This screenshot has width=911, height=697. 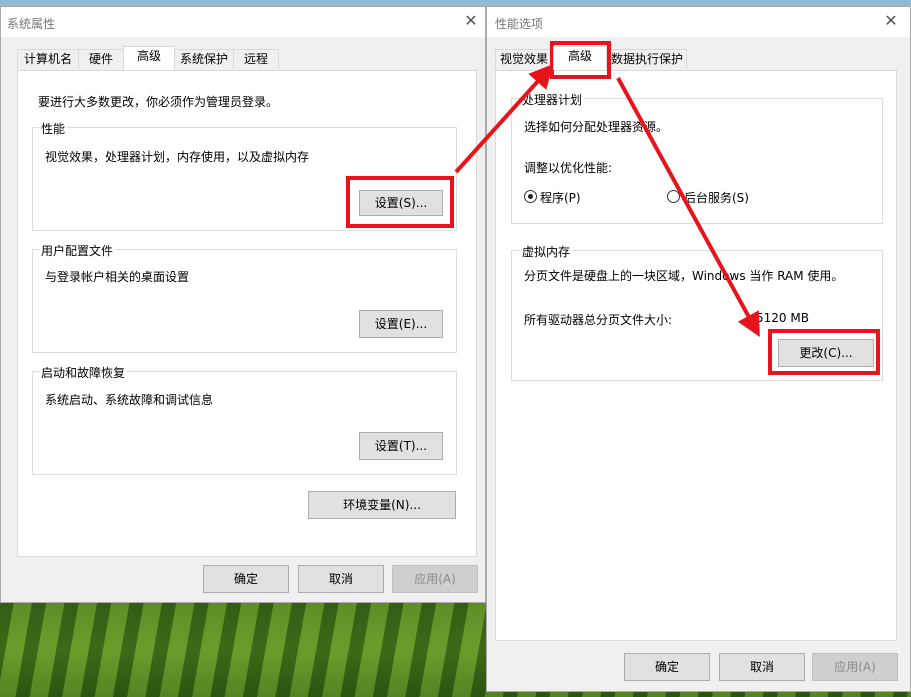 I want to click on tab-system-protection: 系统保护, so click(x=204, y=59).